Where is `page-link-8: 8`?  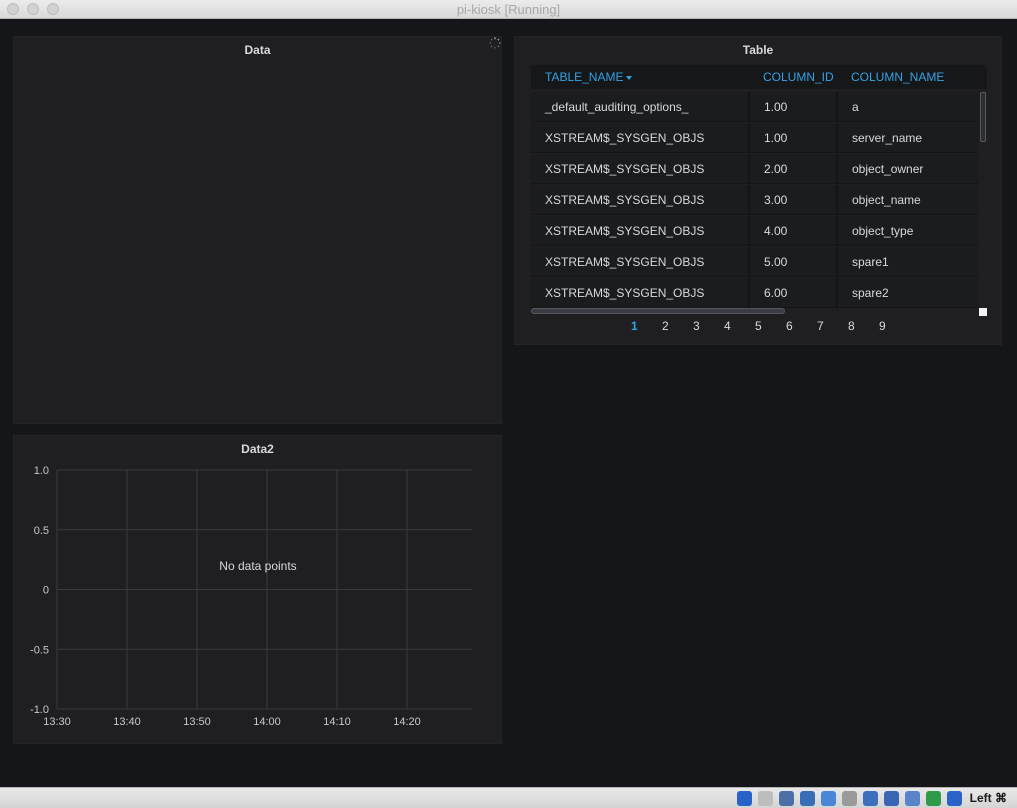 page-link-8: 8 is located at coordinates (851, 326).